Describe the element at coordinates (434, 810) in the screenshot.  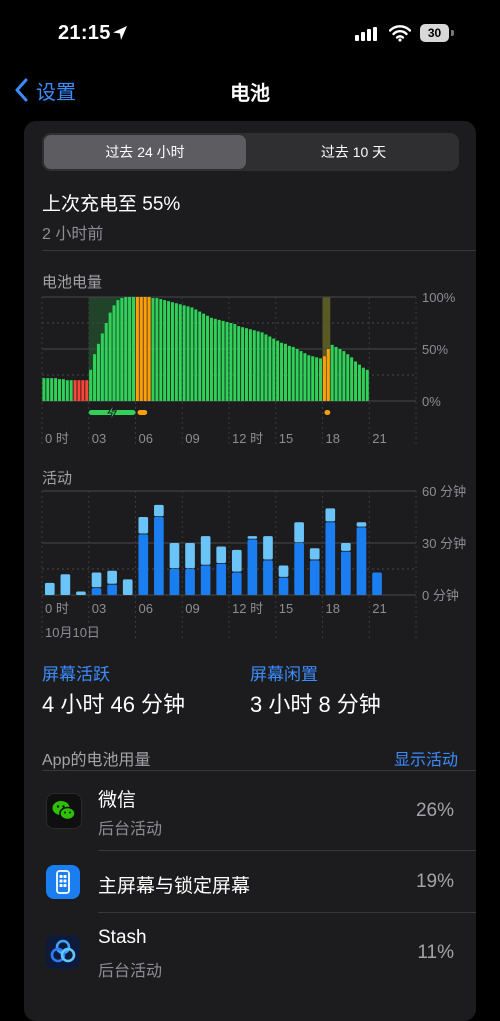
I see `app-percentage: 26%` at that location.